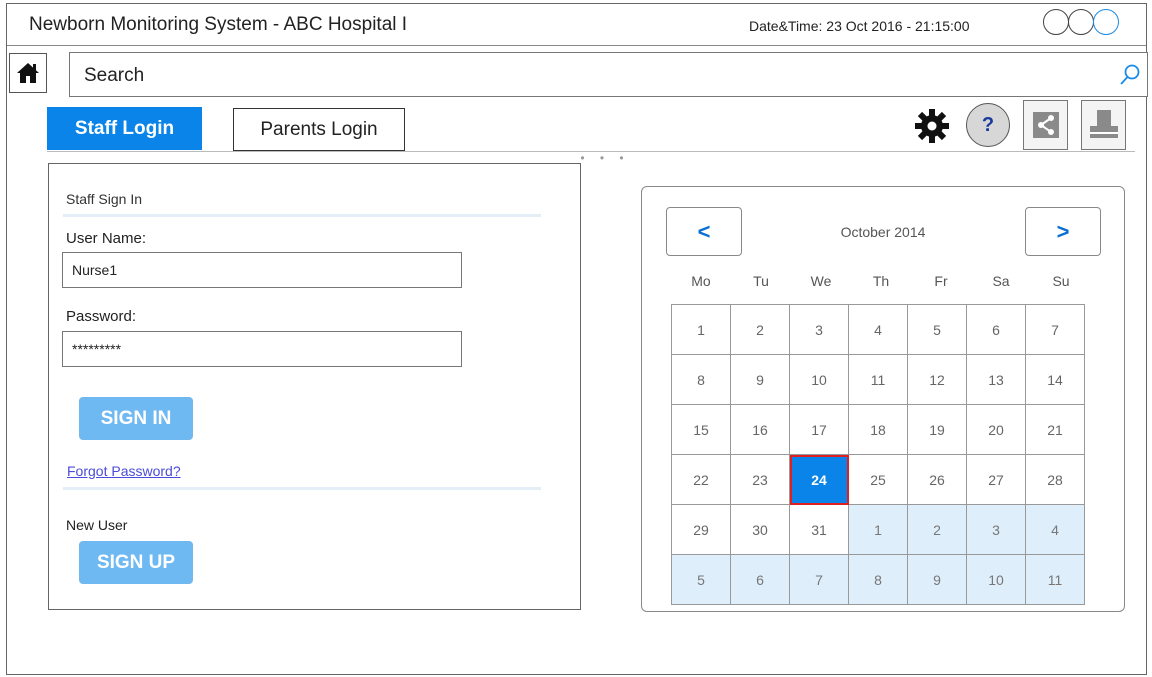  What do you see at coordinates (701, 281) in the screenshot?
I see `weekday-header: Mo` at bounding box center [701, 281].